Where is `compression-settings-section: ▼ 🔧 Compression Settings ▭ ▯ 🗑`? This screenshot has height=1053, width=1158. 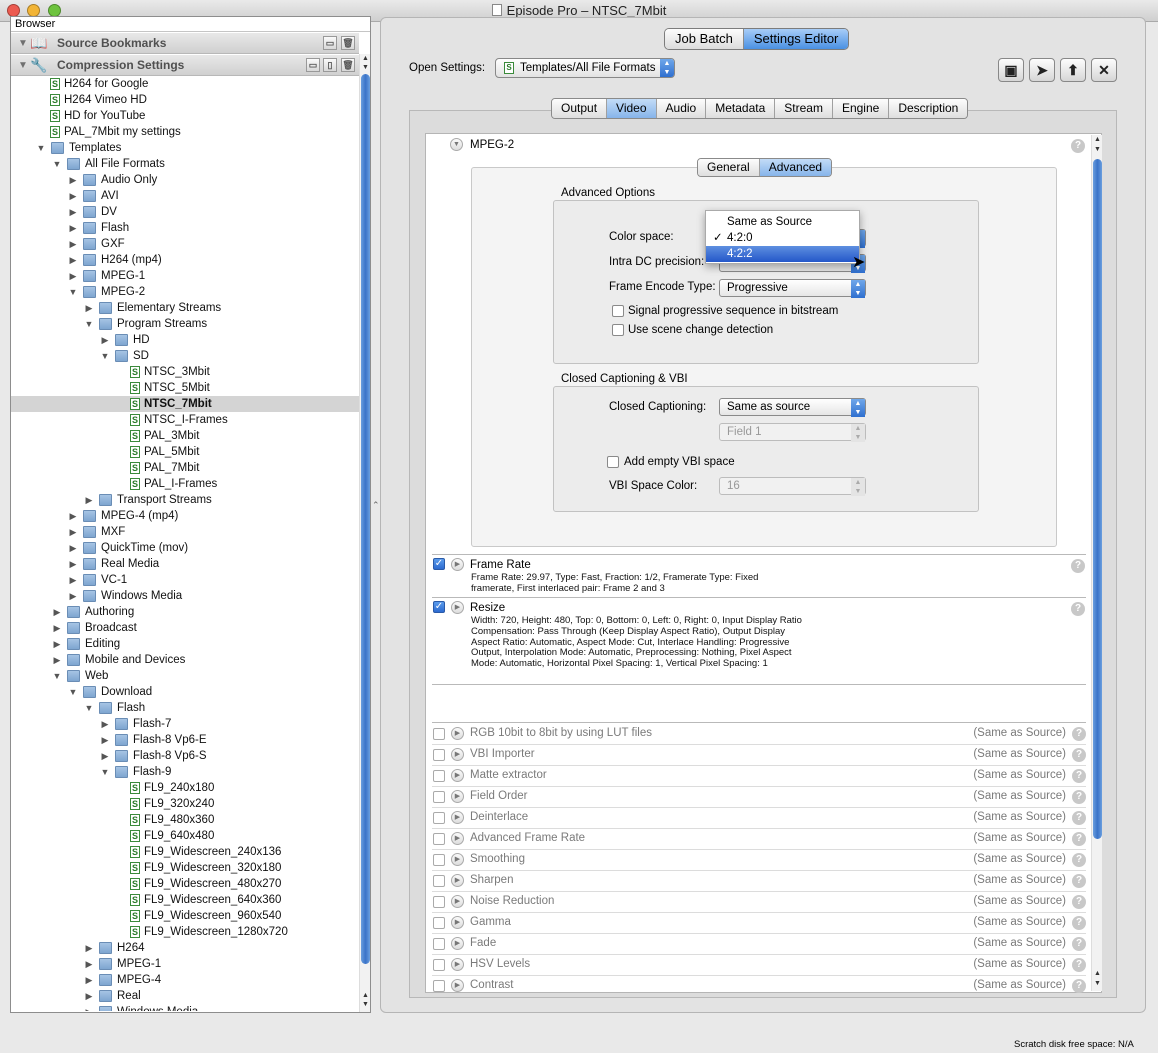
compression-settings-section: ▼ 🔧 Compression Settings ▭ ▯ 🗑 is located at coordinates (185, 65).